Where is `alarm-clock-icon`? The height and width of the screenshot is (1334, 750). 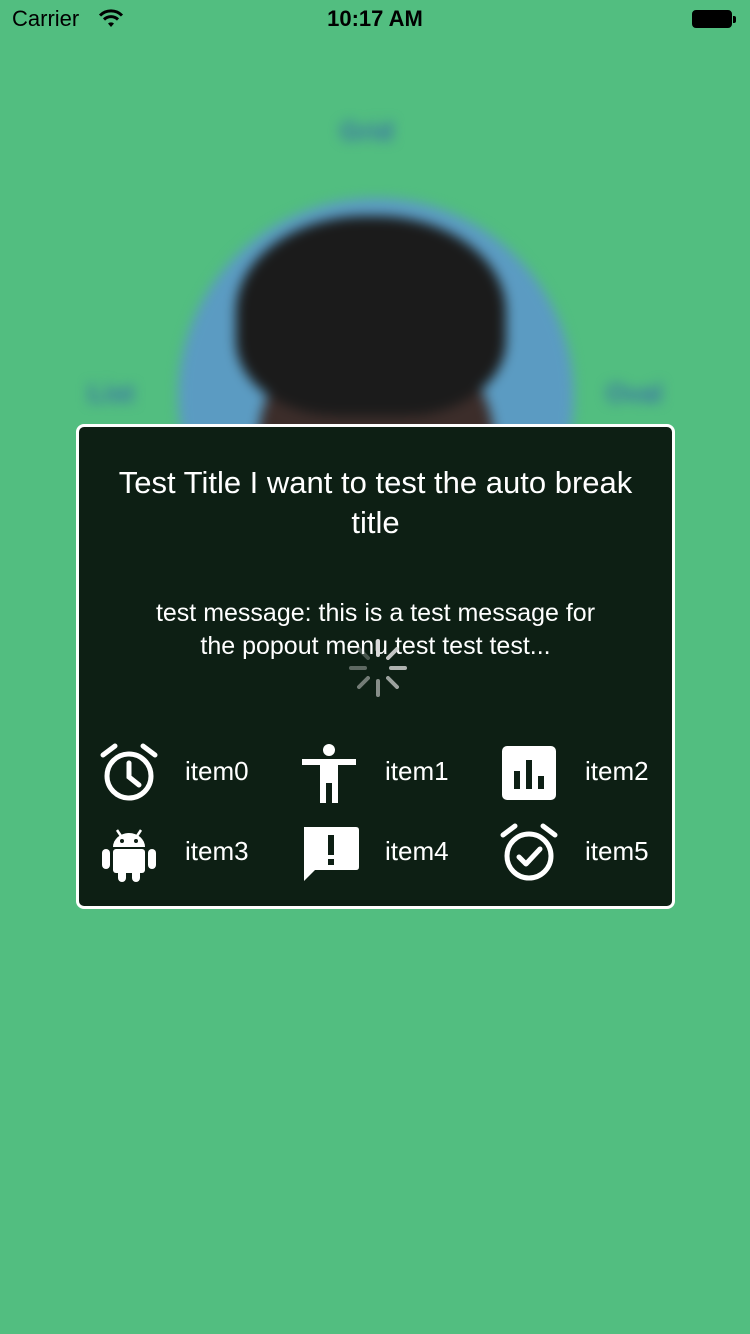 alarm-clock-icon is located at coordinates (129, 772).